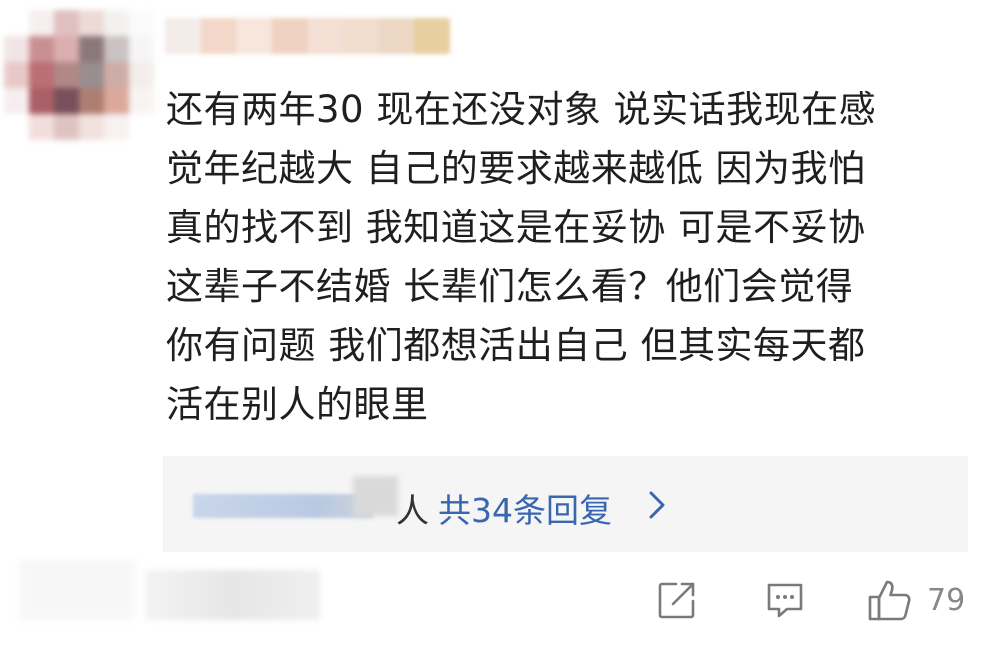 The width and height of the screenshot is (1000, 645). Describe the element at coordinates (375, 496) in the screenshot. I see `reply-user-blurred-tail` at that location.